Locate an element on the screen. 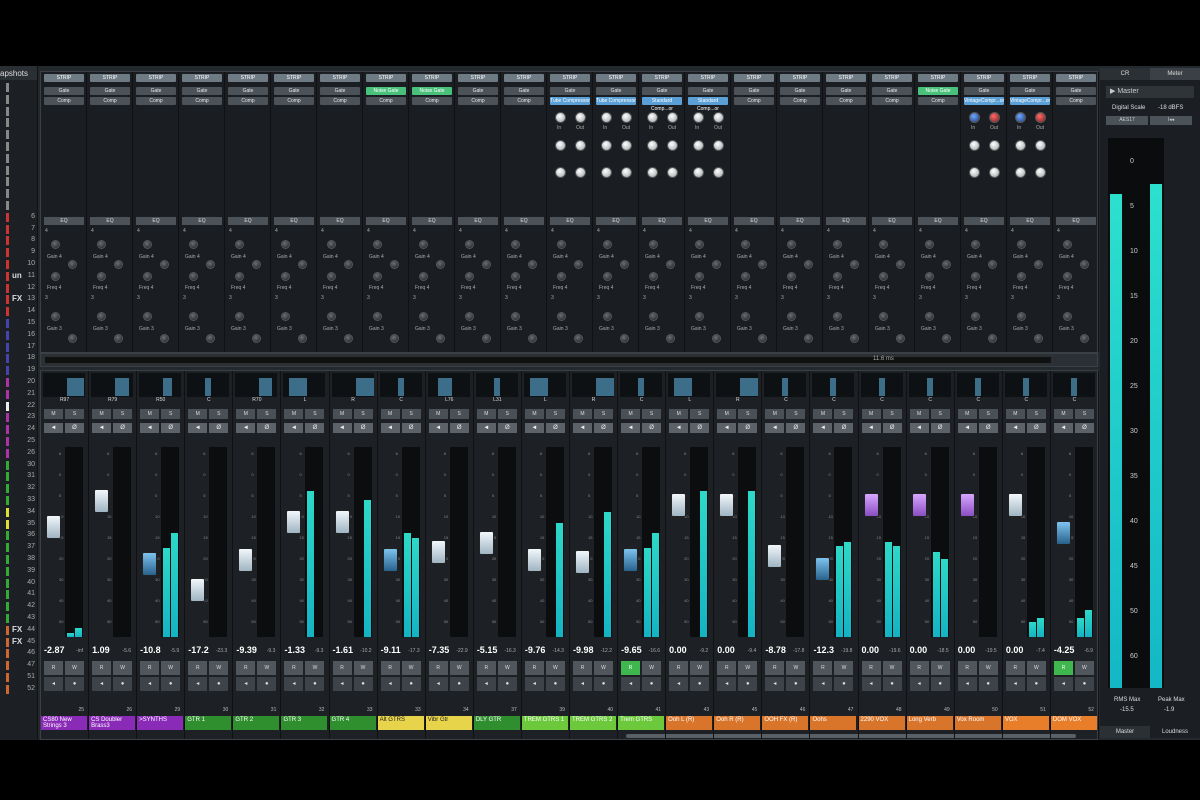  snapshot-row: 34 is located at coordinates (19, 512).